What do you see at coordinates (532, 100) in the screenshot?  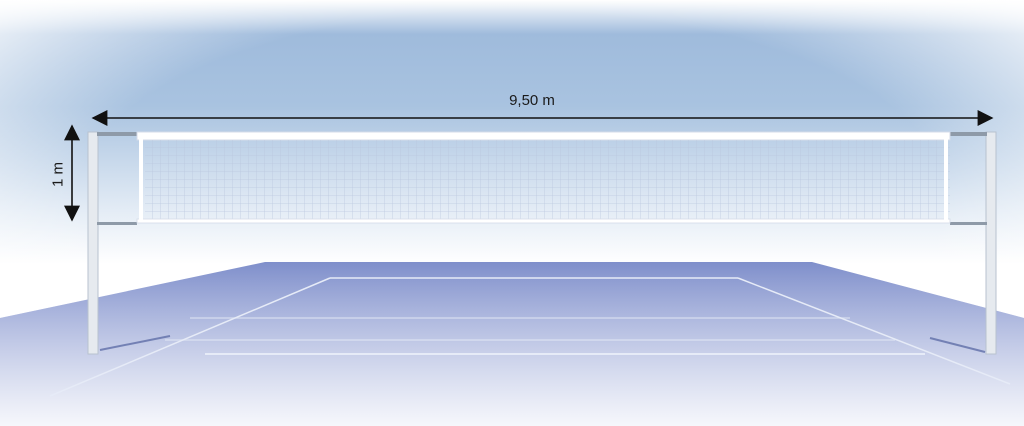 I see `net-width-label: 9,50 m` at bounding box center [532, 100].